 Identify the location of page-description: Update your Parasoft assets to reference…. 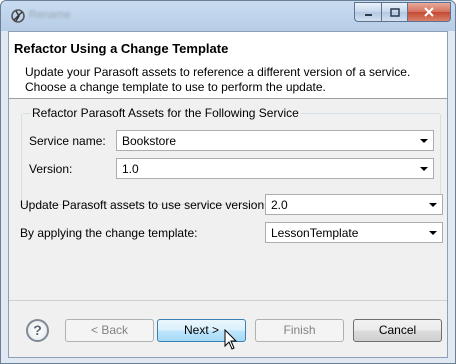
(218, 79).